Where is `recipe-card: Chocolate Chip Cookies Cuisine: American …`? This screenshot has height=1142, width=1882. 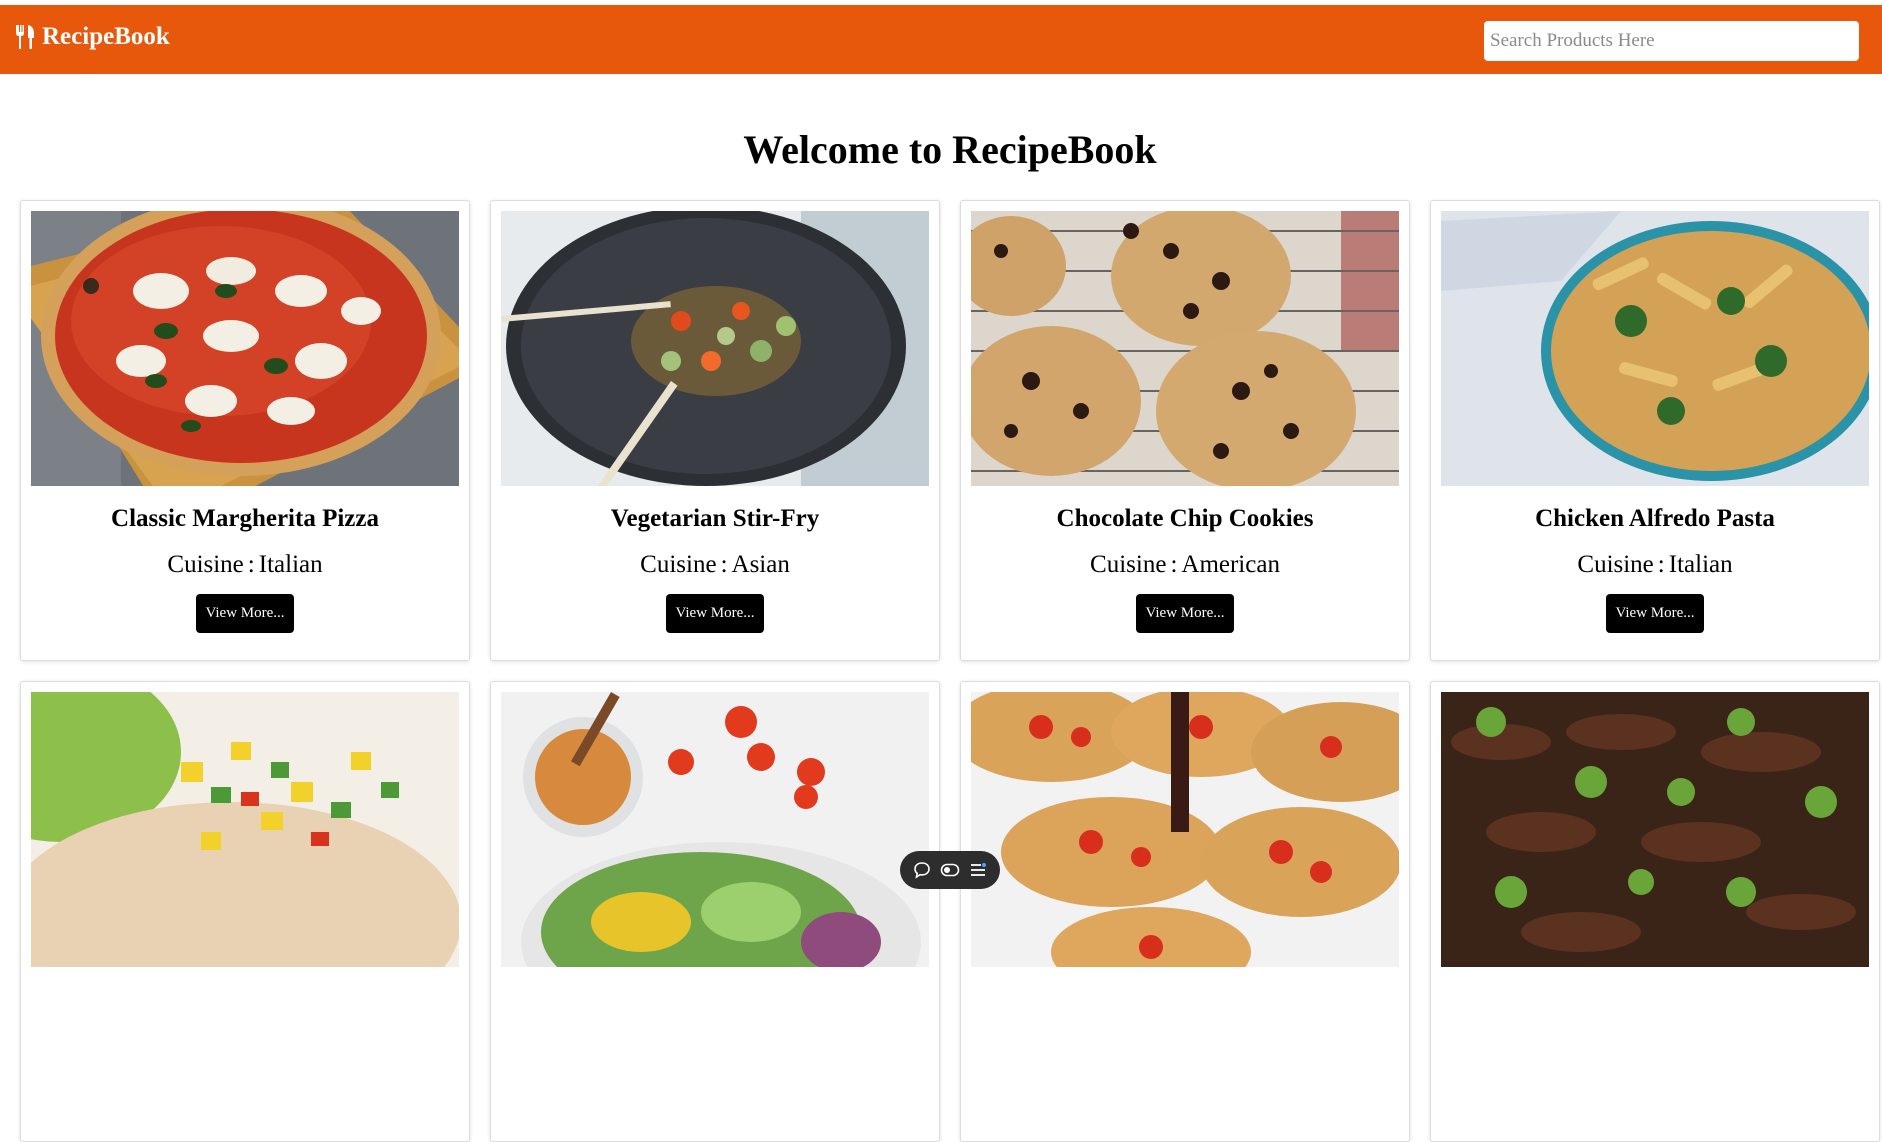
recipe-card: Chocolate Chip Cookies Cuisine: American … is located at coordinates (1185, 430).